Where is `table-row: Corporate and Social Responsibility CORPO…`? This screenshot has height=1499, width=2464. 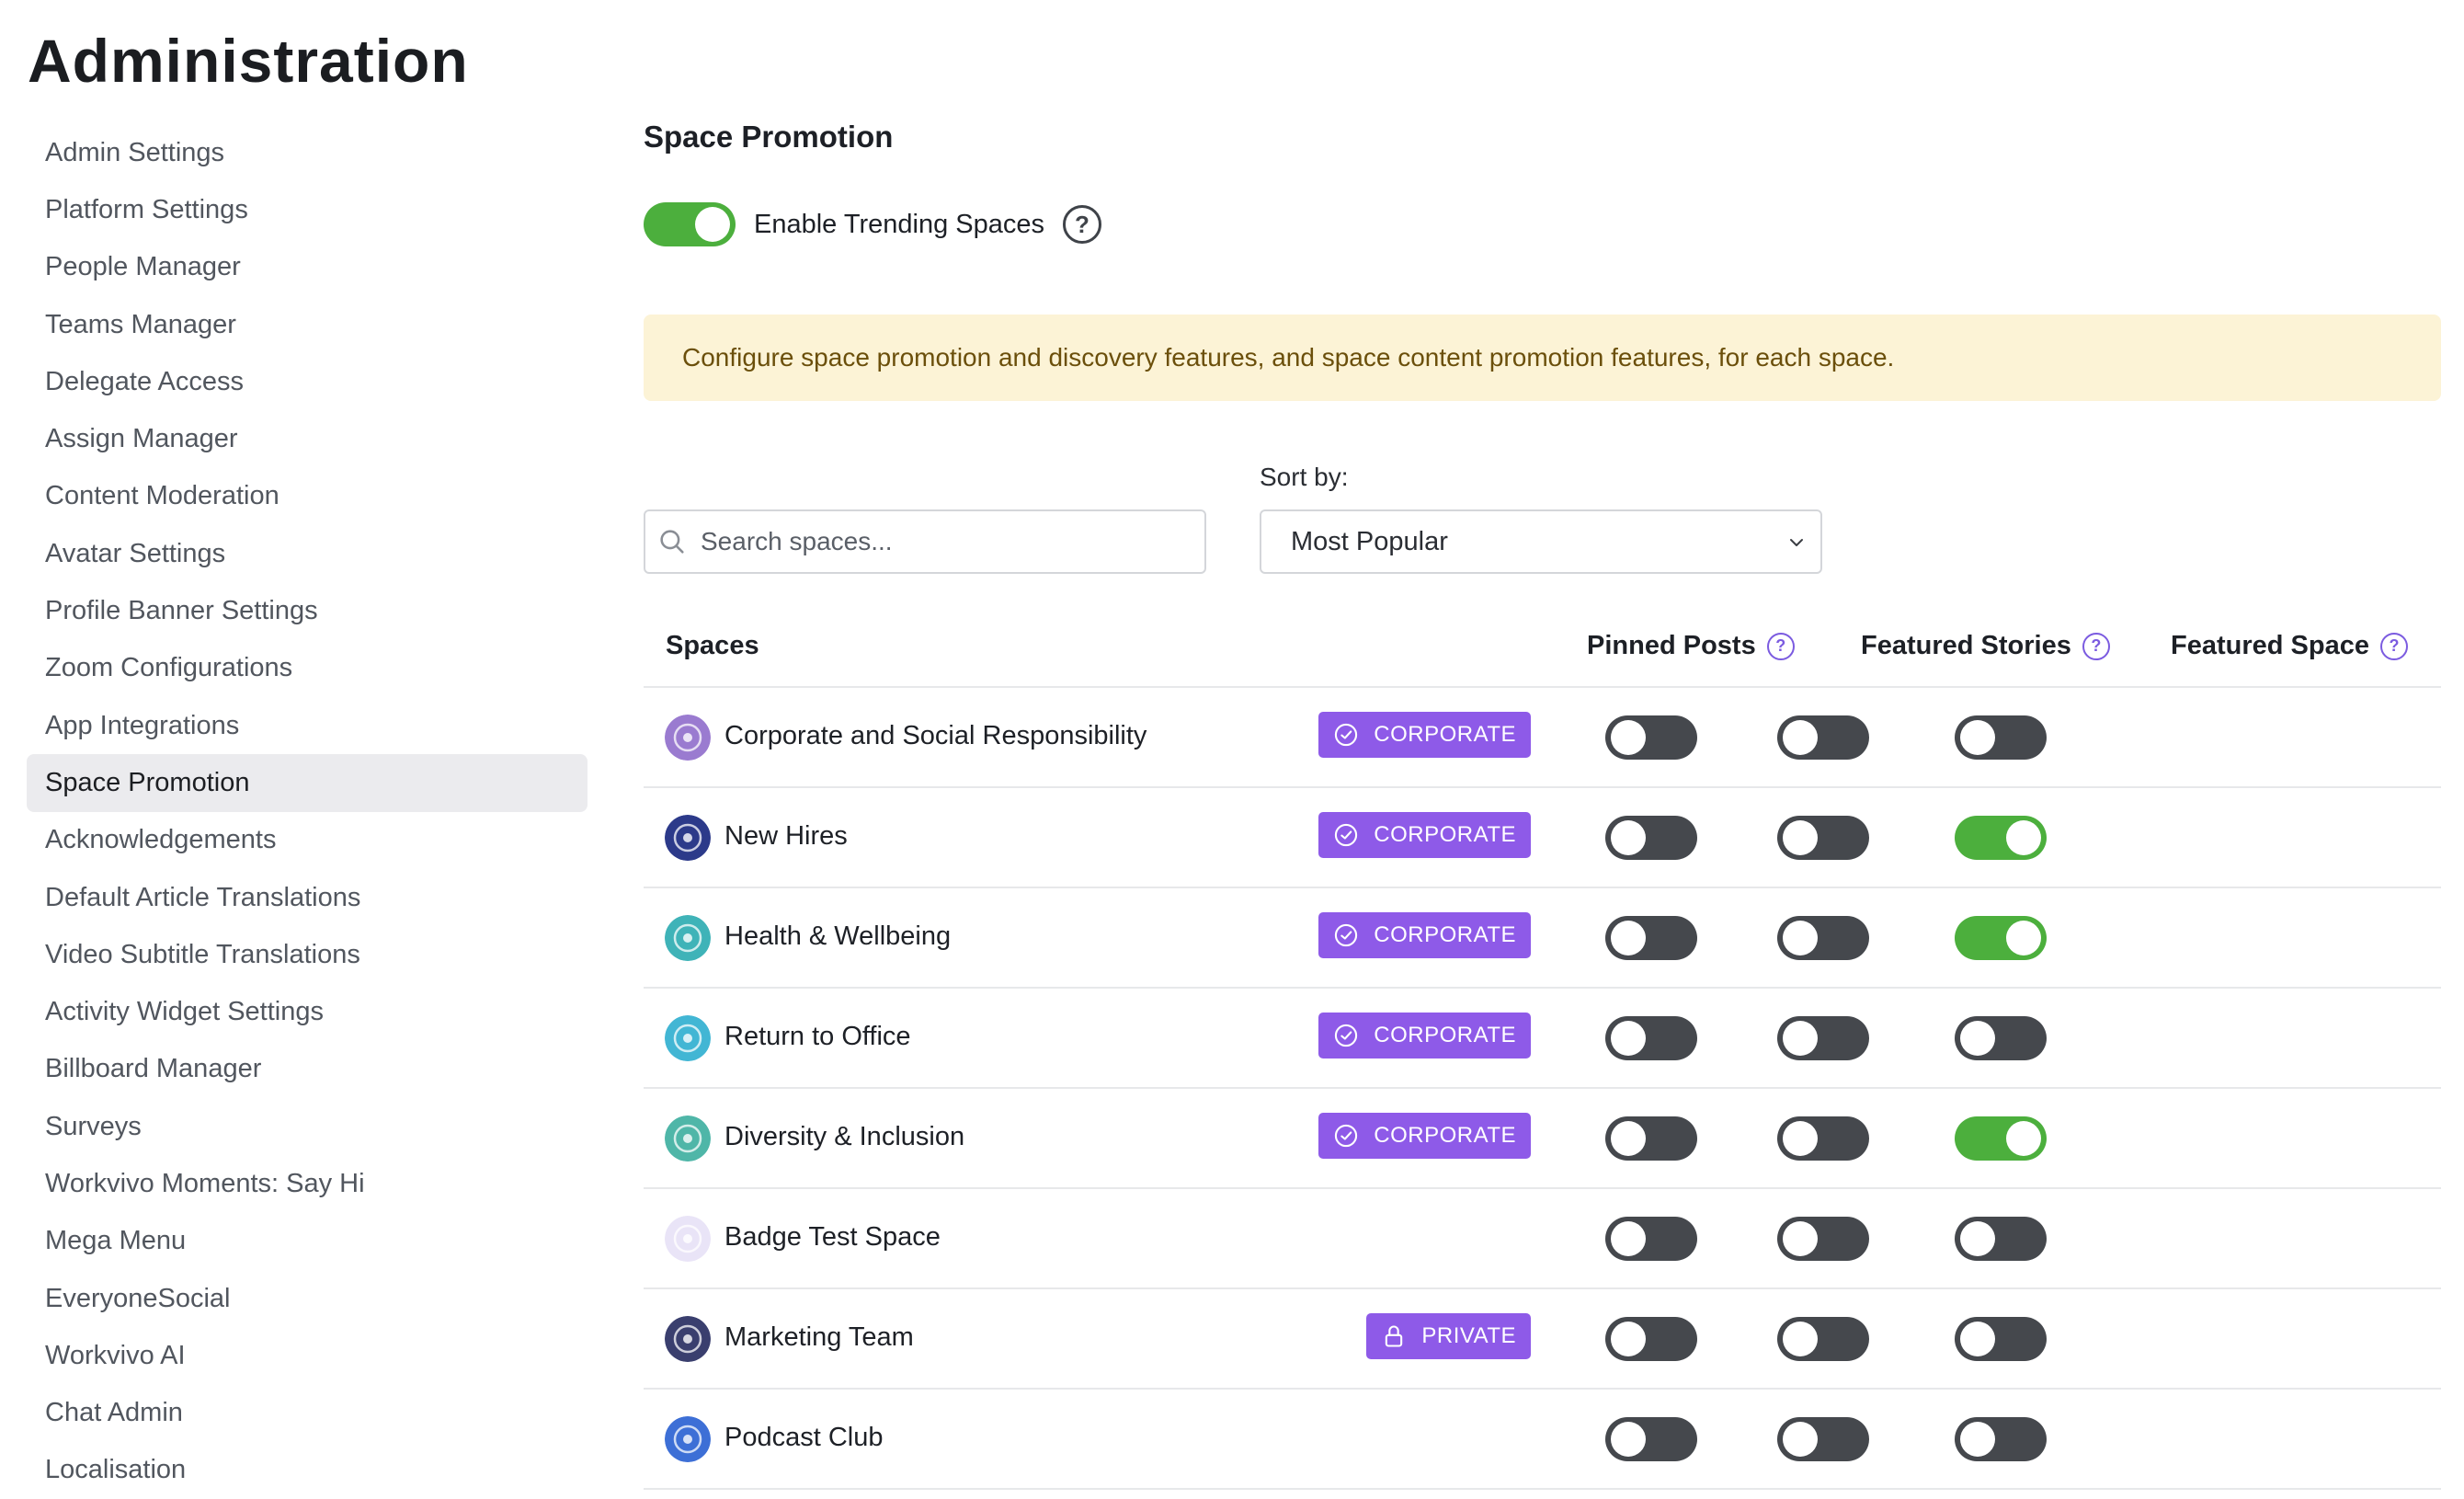 table-row: Corporate and Social Responsibility CORPO… is located at coordinates (1542, 738).